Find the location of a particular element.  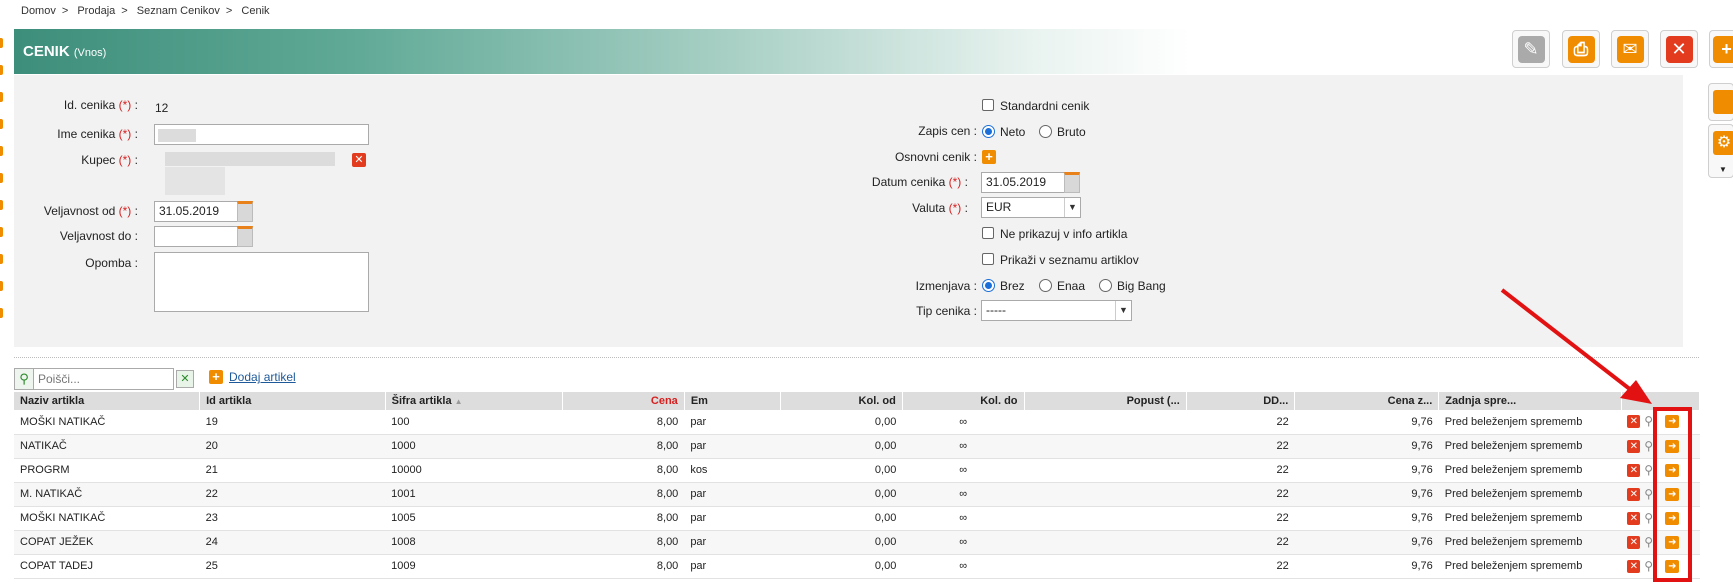

search-input is located at coordinates (104, 379).